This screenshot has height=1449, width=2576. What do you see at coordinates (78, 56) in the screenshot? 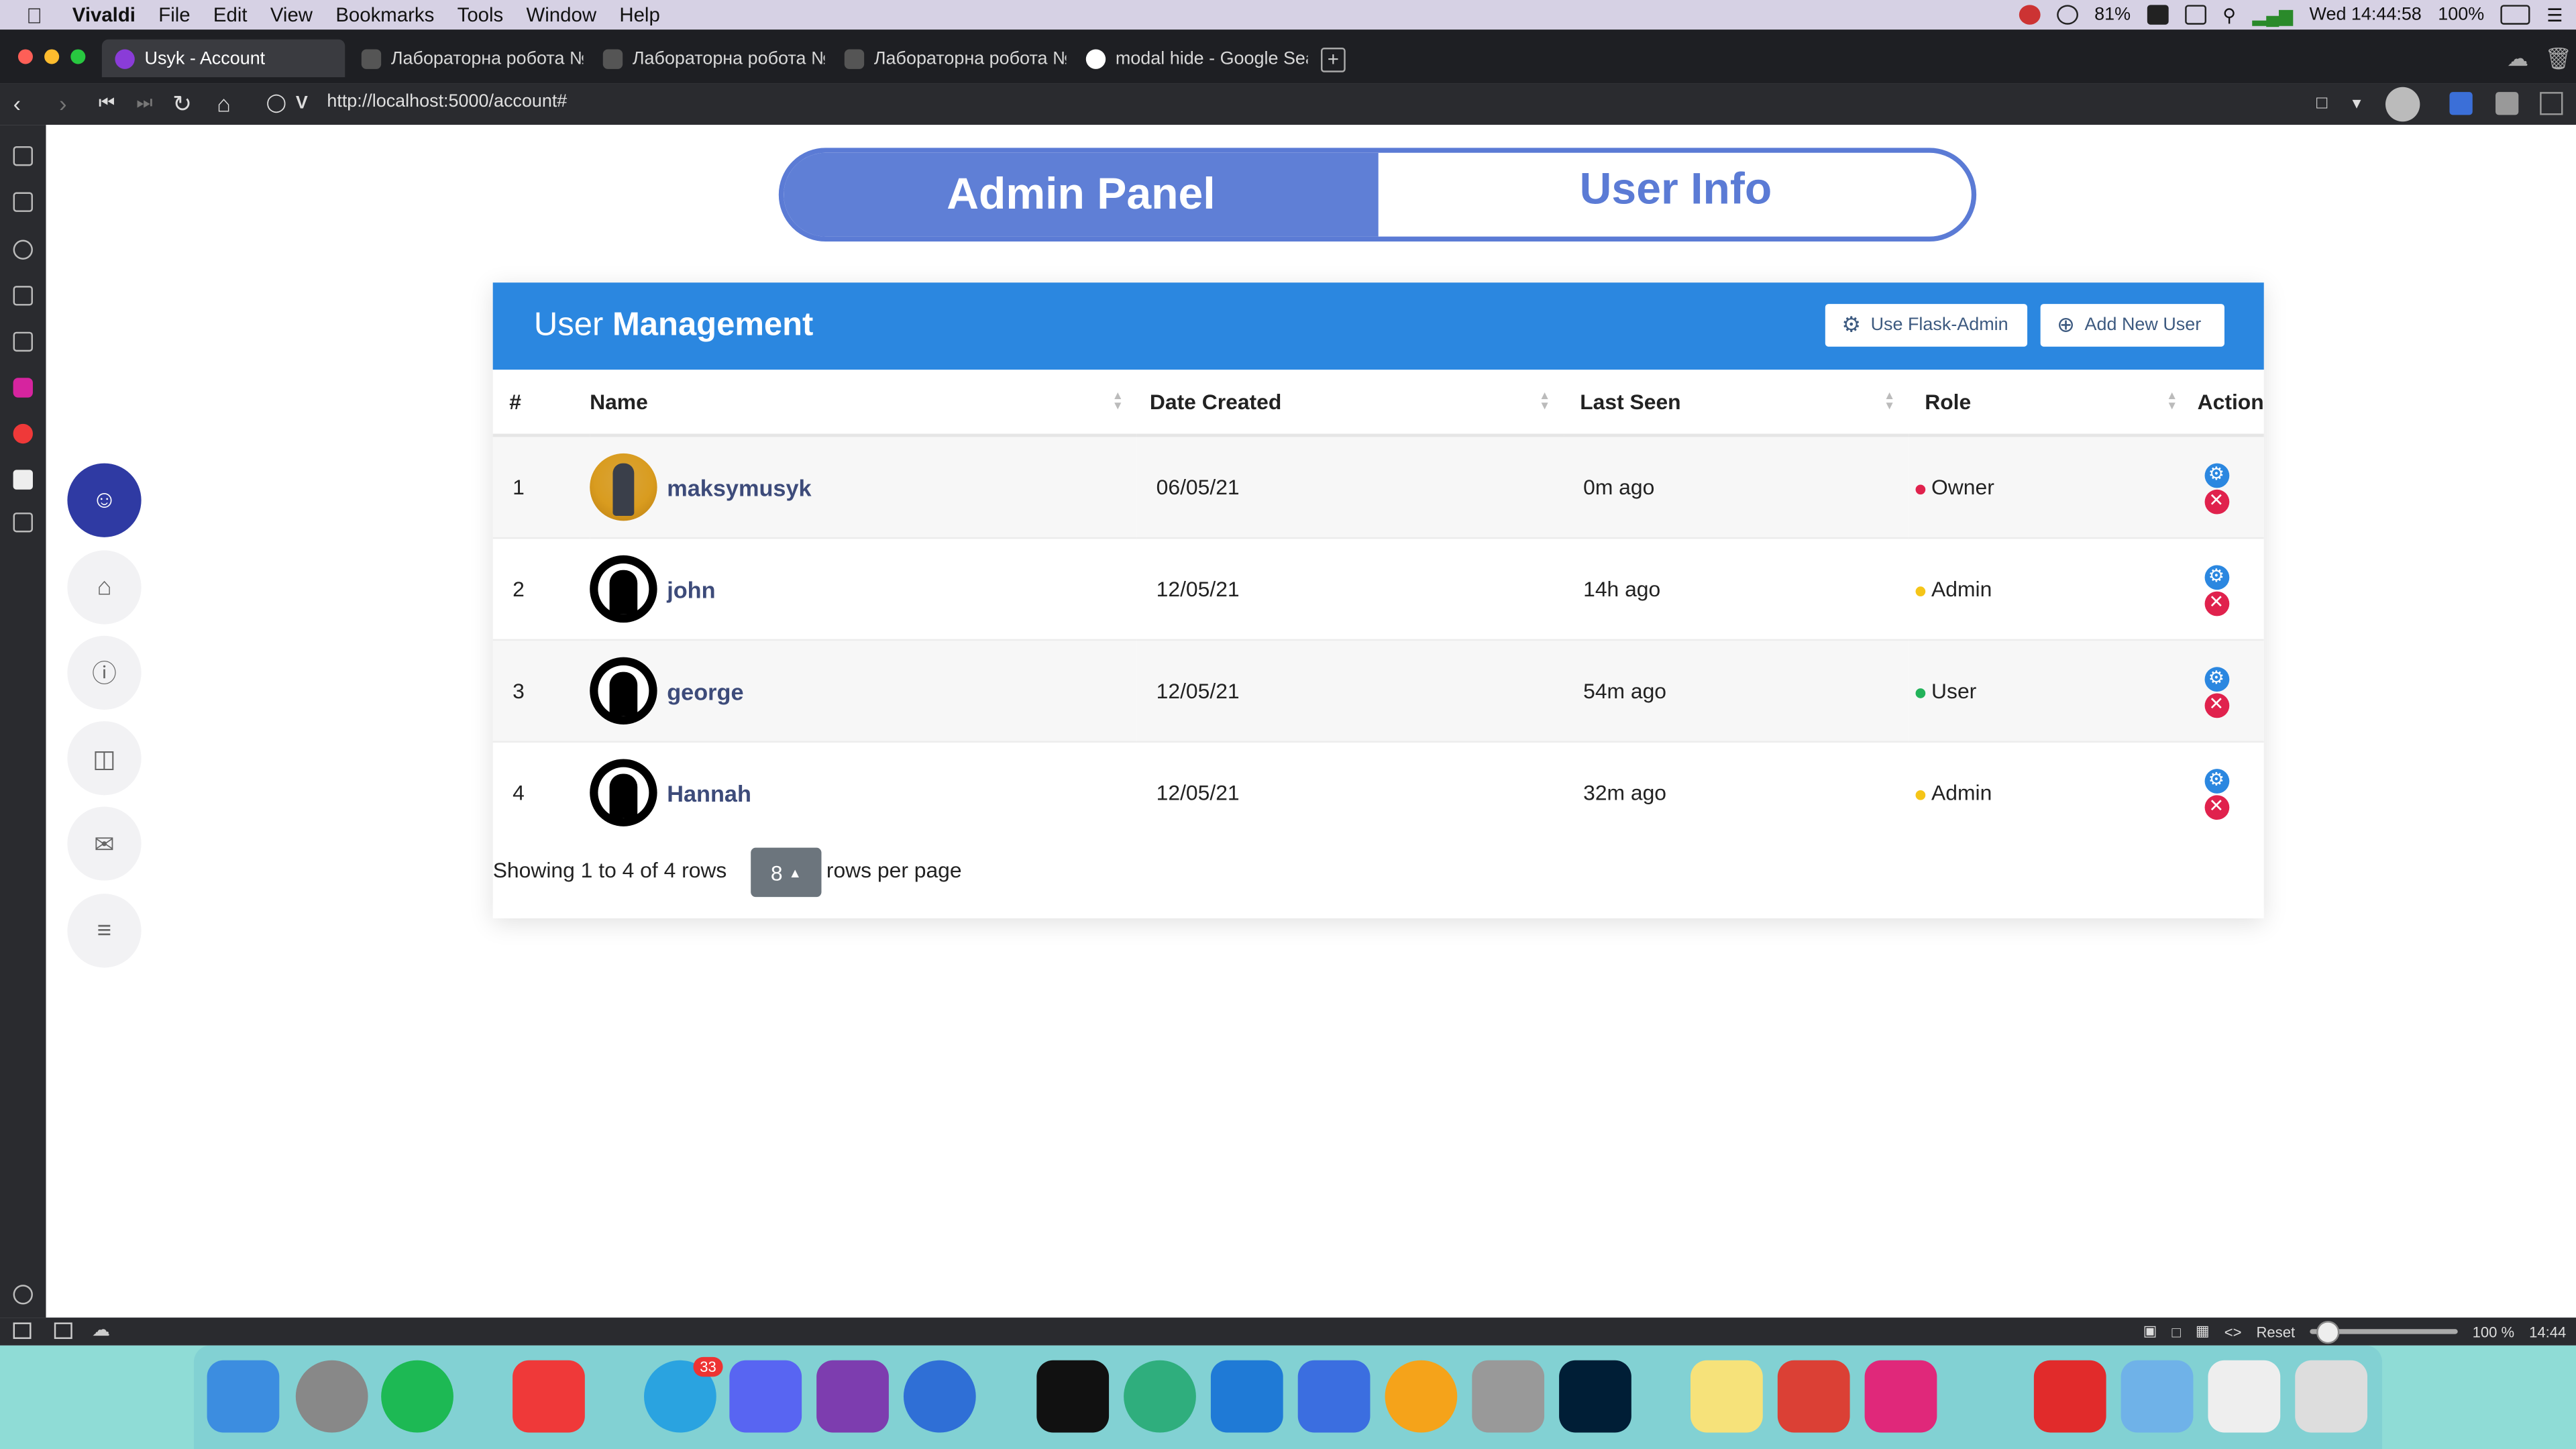
I see `zoom-window-button` at bounding box center [78, 56].